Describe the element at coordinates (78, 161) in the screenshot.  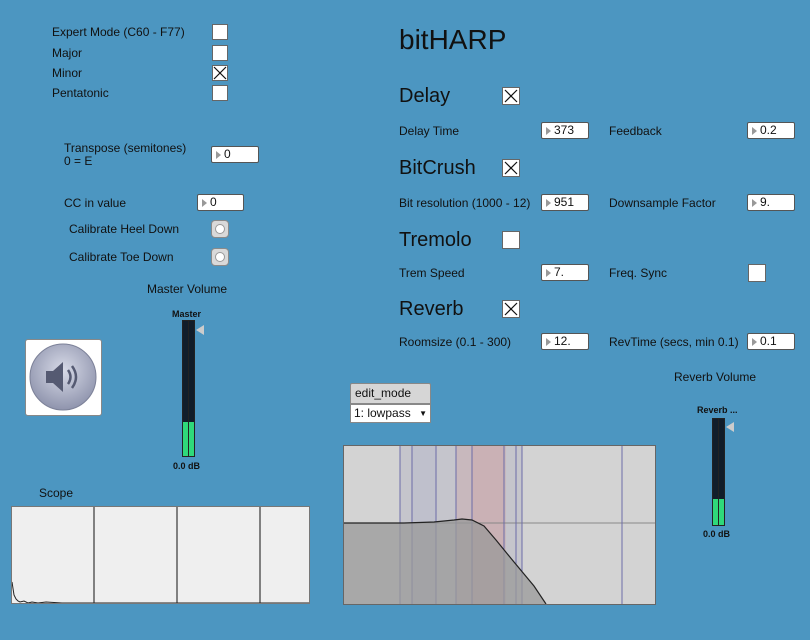
I see `transpose-sublabel: 0 = E` at that location.